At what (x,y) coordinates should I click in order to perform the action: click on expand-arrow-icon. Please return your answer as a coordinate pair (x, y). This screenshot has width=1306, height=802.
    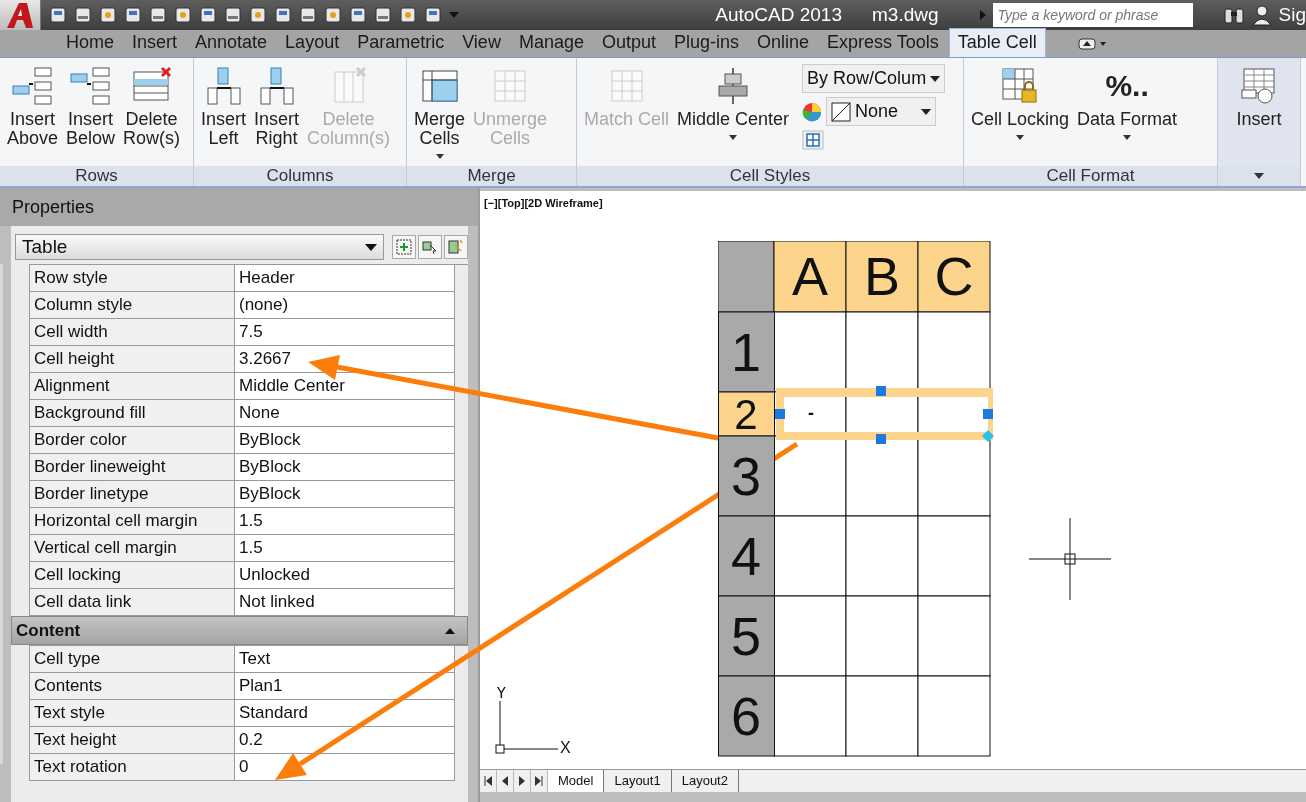
    Looking at the image, I should click on (982, 15).